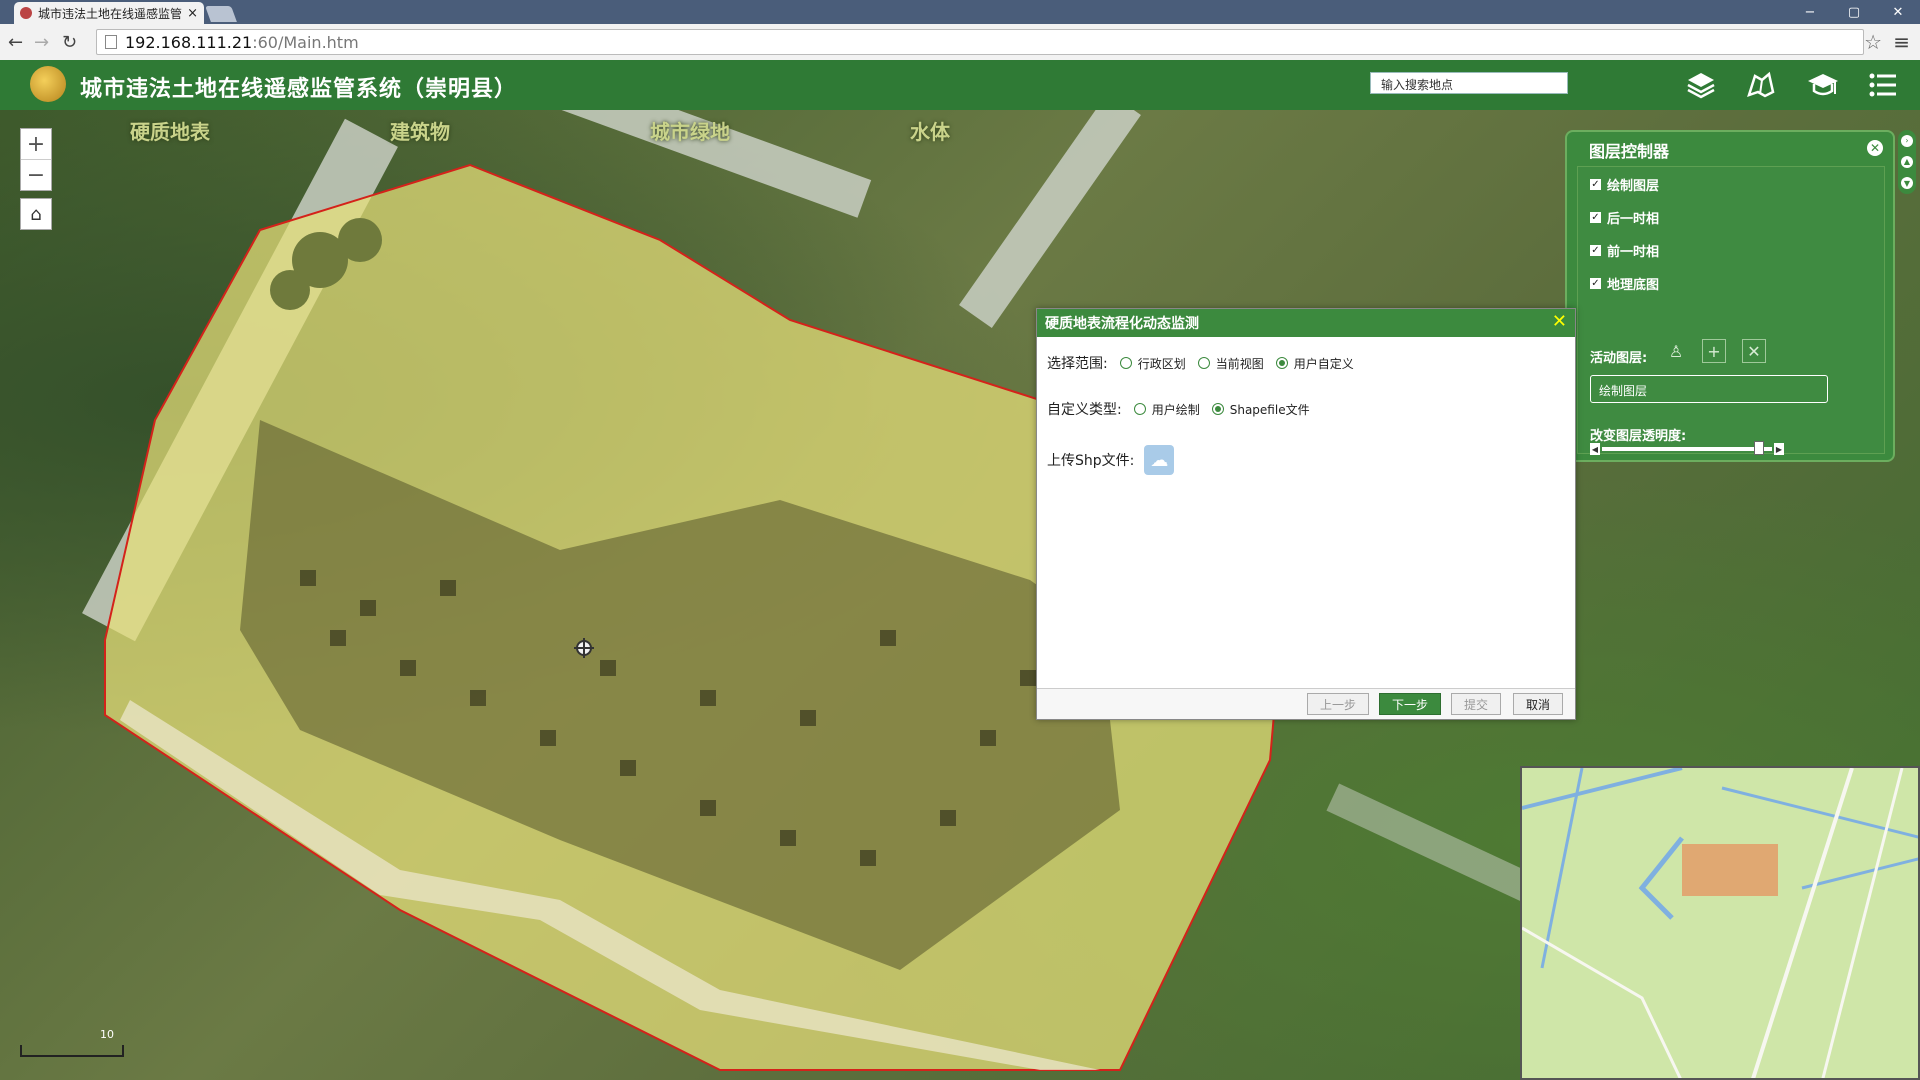  I want to click on reload-icon: ↻, so click(69, 42).